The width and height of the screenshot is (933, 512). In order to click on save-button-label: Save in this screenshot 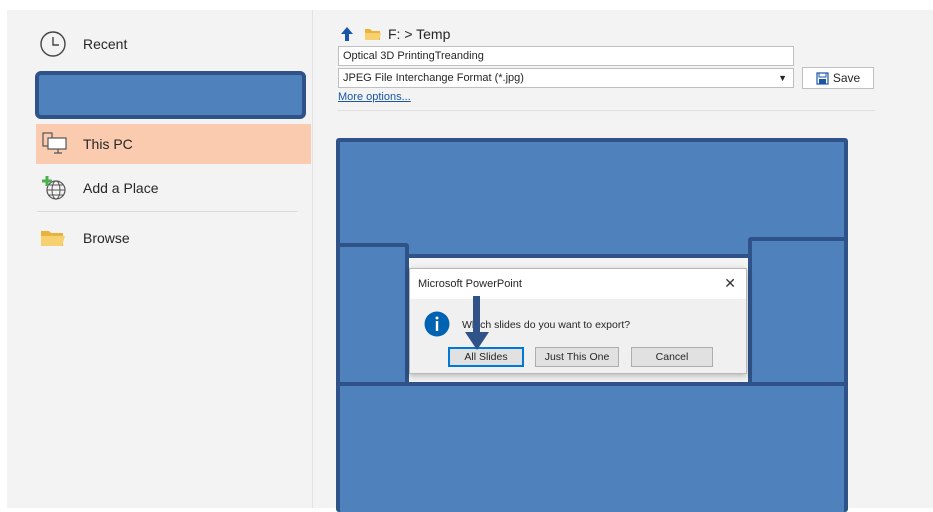, I will do `click(846, 78)`.